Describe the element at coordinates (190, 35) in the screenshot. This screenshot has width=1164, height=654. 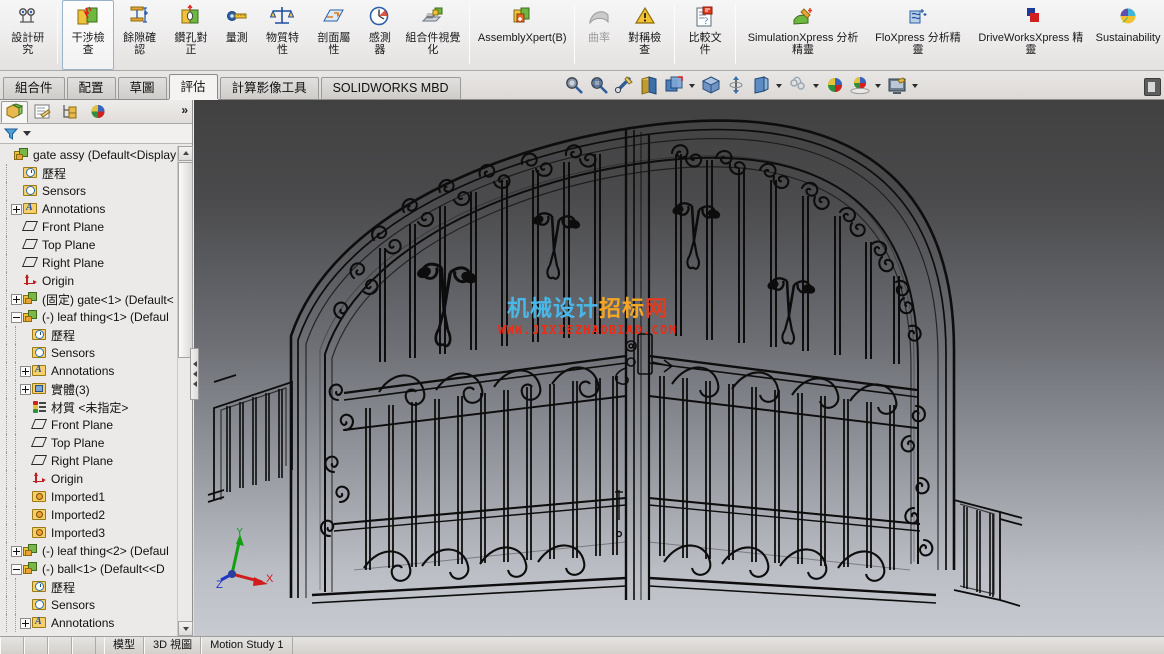
I see `ribbon-command-hole-alignment: 鑽孔對正` at that location.